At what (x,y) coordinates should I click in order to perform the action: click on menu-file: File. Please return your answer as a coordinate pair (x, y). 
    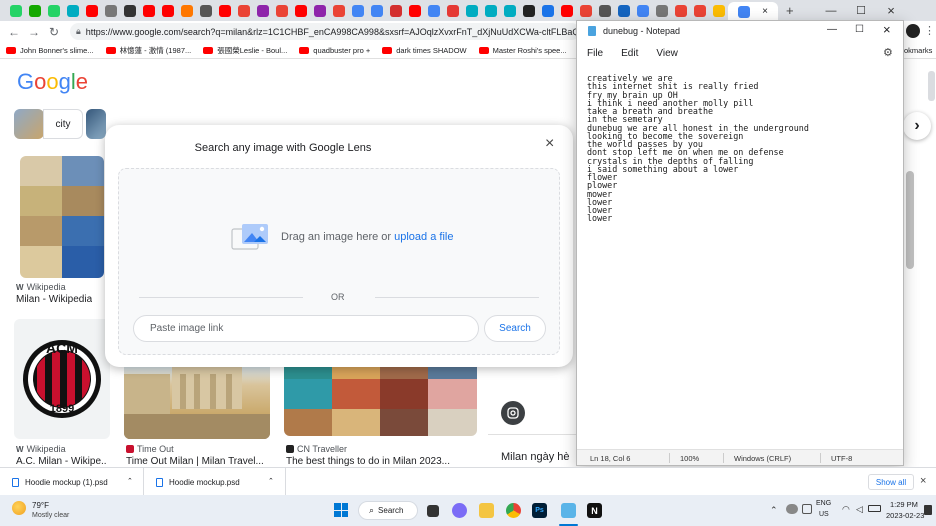
    Looking at the image, I should click on (595, 53).